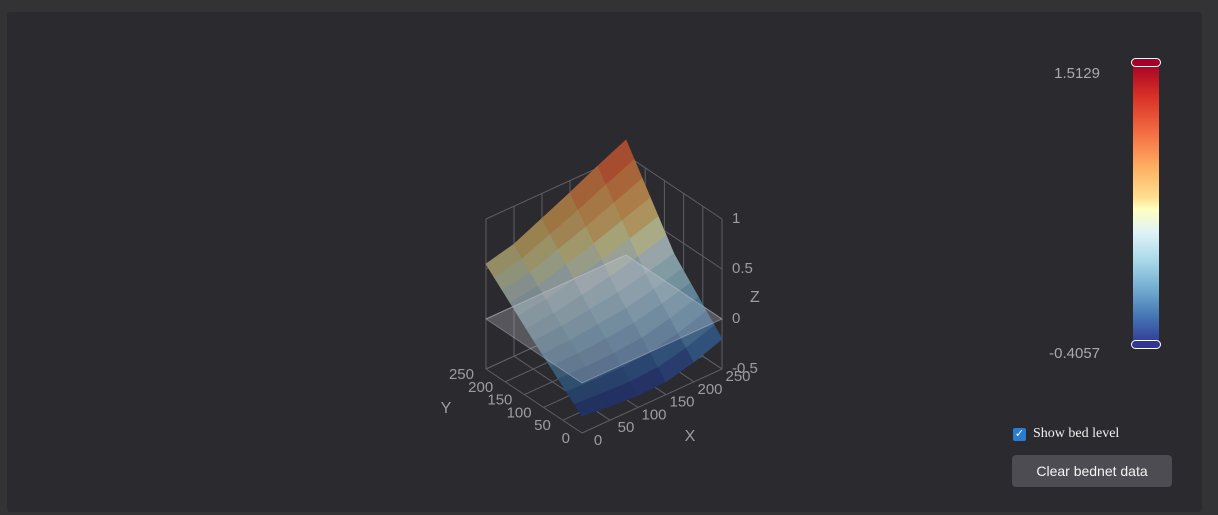 The width and height of the screenshot is (1218, 515). I want to click on show-bed-level-label: Show bed level, so click(1076, 433).